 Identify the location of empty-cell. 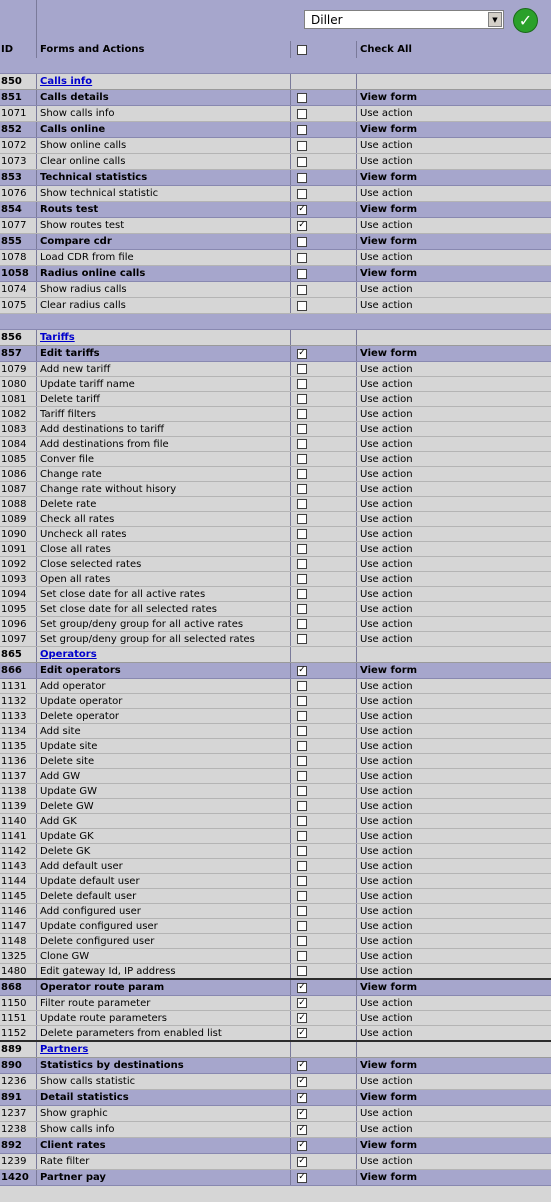
(454, 337).